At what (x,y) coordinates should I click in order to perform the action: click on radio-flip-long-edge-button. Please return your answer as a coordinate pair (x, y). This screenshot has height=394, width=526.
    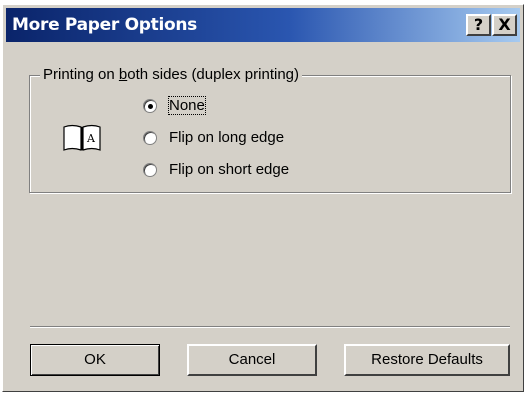
    Looking at the image, I should click on (150, 138).